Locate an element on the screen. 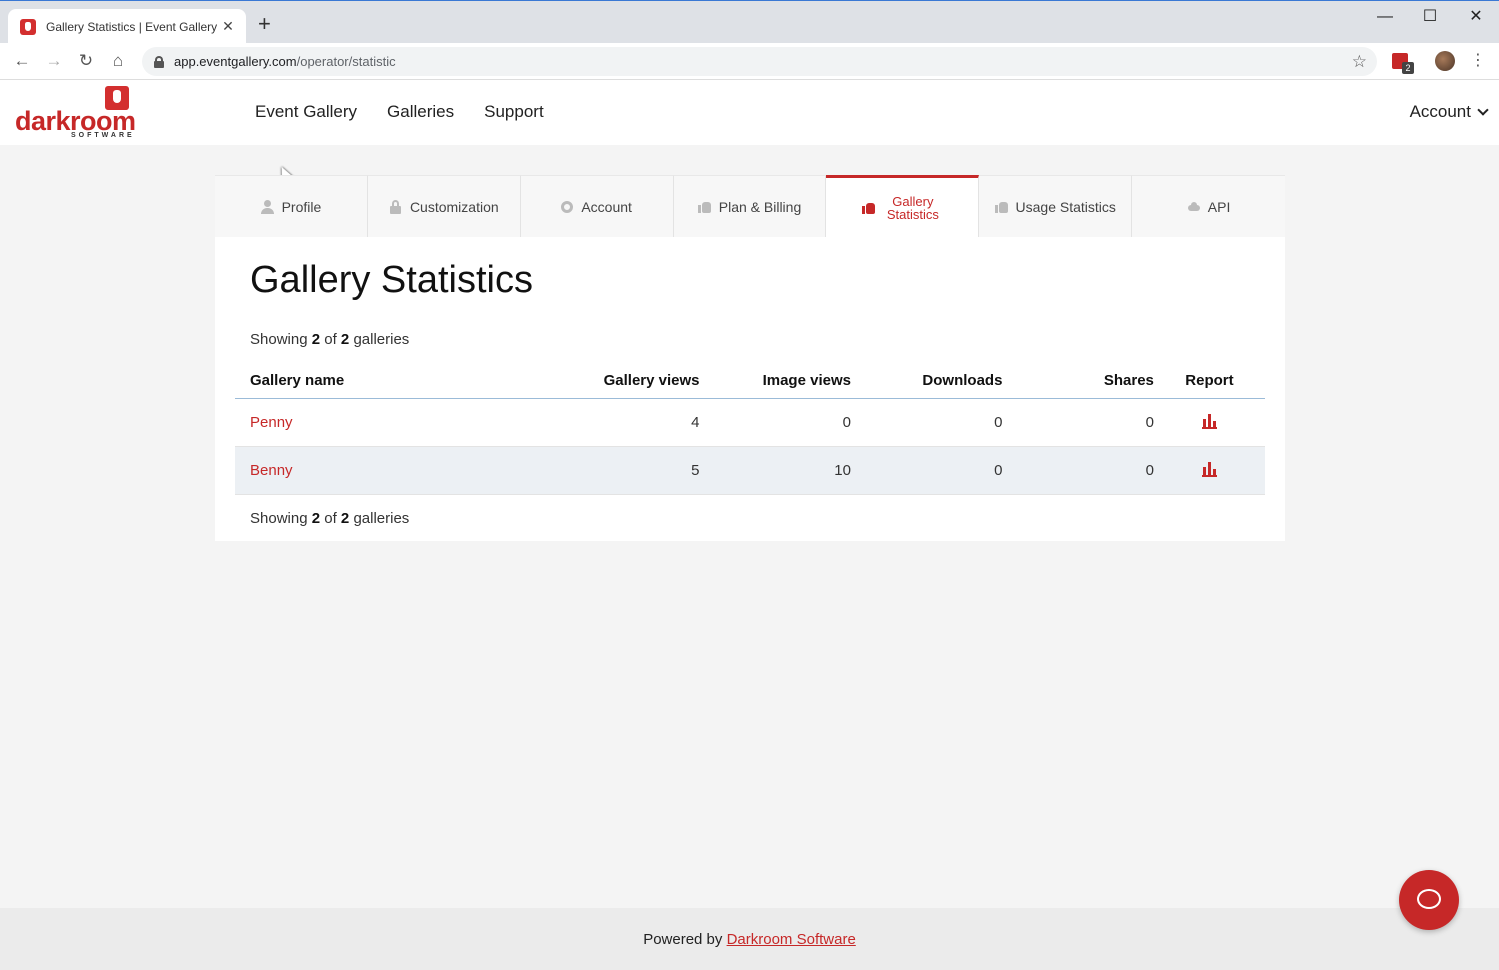 Image resolution: width=1499 pixels, height=970 pixels. back-button: ← is located at coordinates (22, 61).